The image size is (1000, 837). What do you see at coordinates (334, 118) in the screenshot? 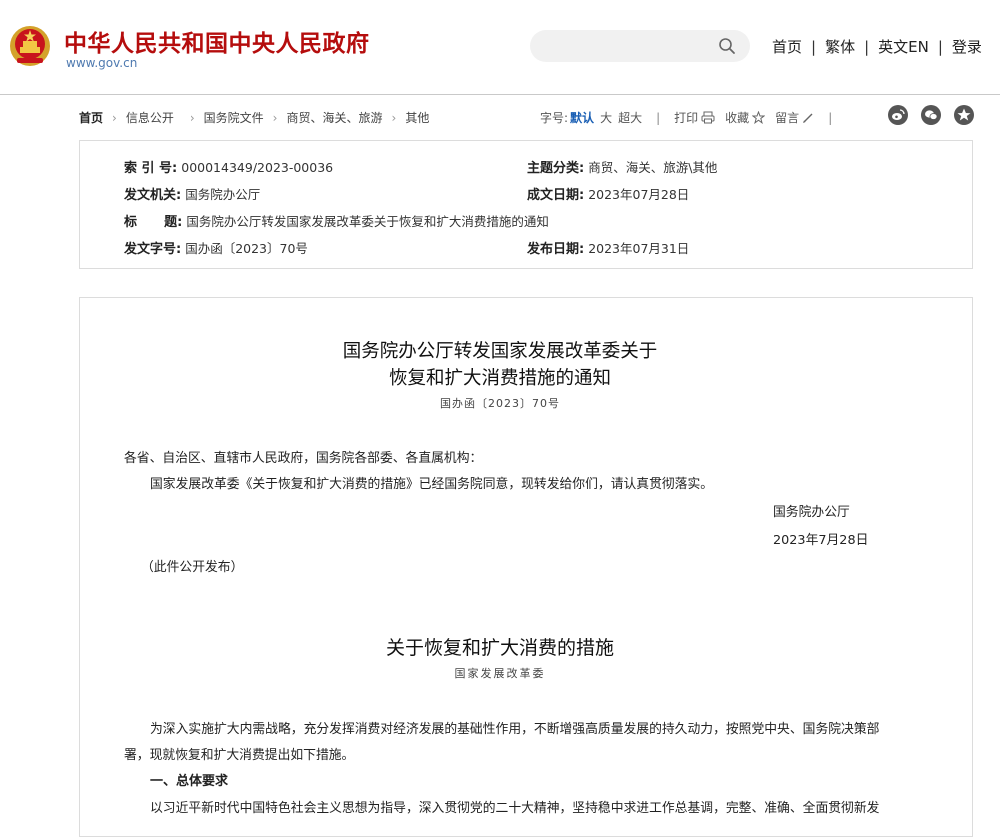
I see `breadcrumb-commerce: 商贸、海关、旅游` at bounding box center [334, 118].